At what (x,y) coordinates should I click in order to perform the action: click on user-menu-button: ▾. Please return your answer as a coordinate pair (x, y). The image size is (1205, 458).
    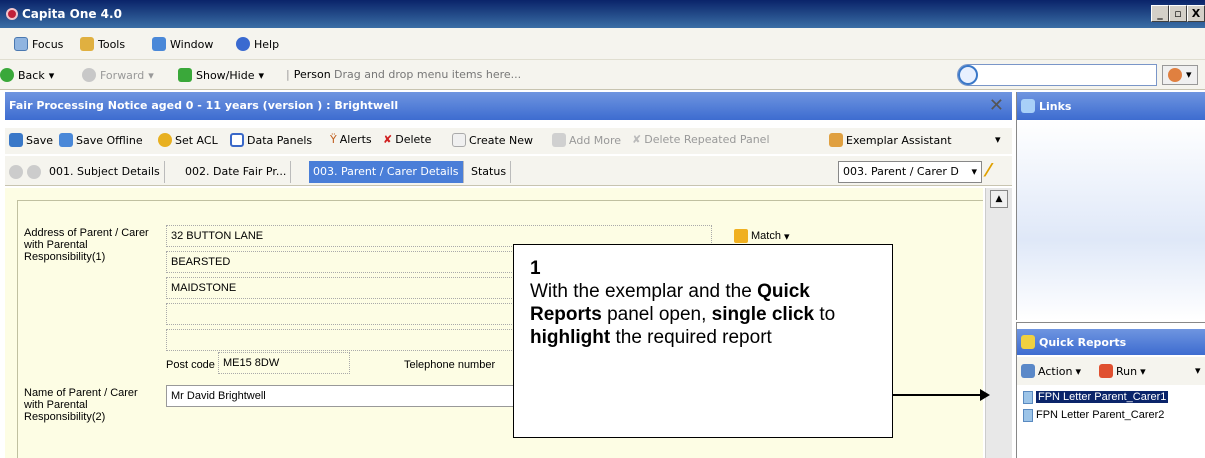
    Looking at the image, I should click on (1180, 75).